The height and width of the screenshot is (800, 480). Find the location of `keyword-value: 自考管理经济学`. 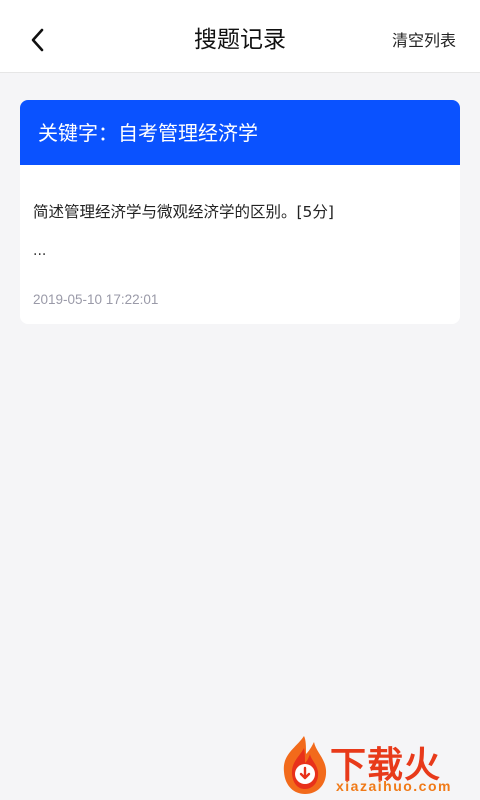

keyword-value: 自考管理经济学 is located at coordinates (188, 133).